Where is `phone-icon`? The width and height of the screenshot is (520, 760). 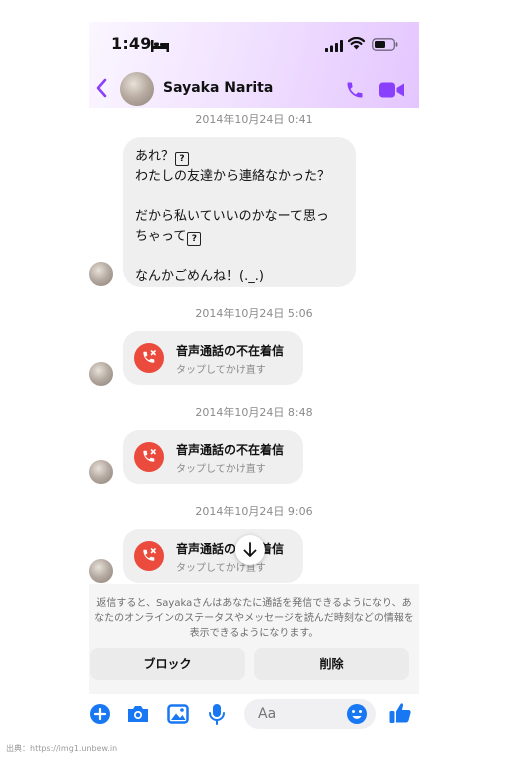
phone-icon is located at coordinates (355, 92).